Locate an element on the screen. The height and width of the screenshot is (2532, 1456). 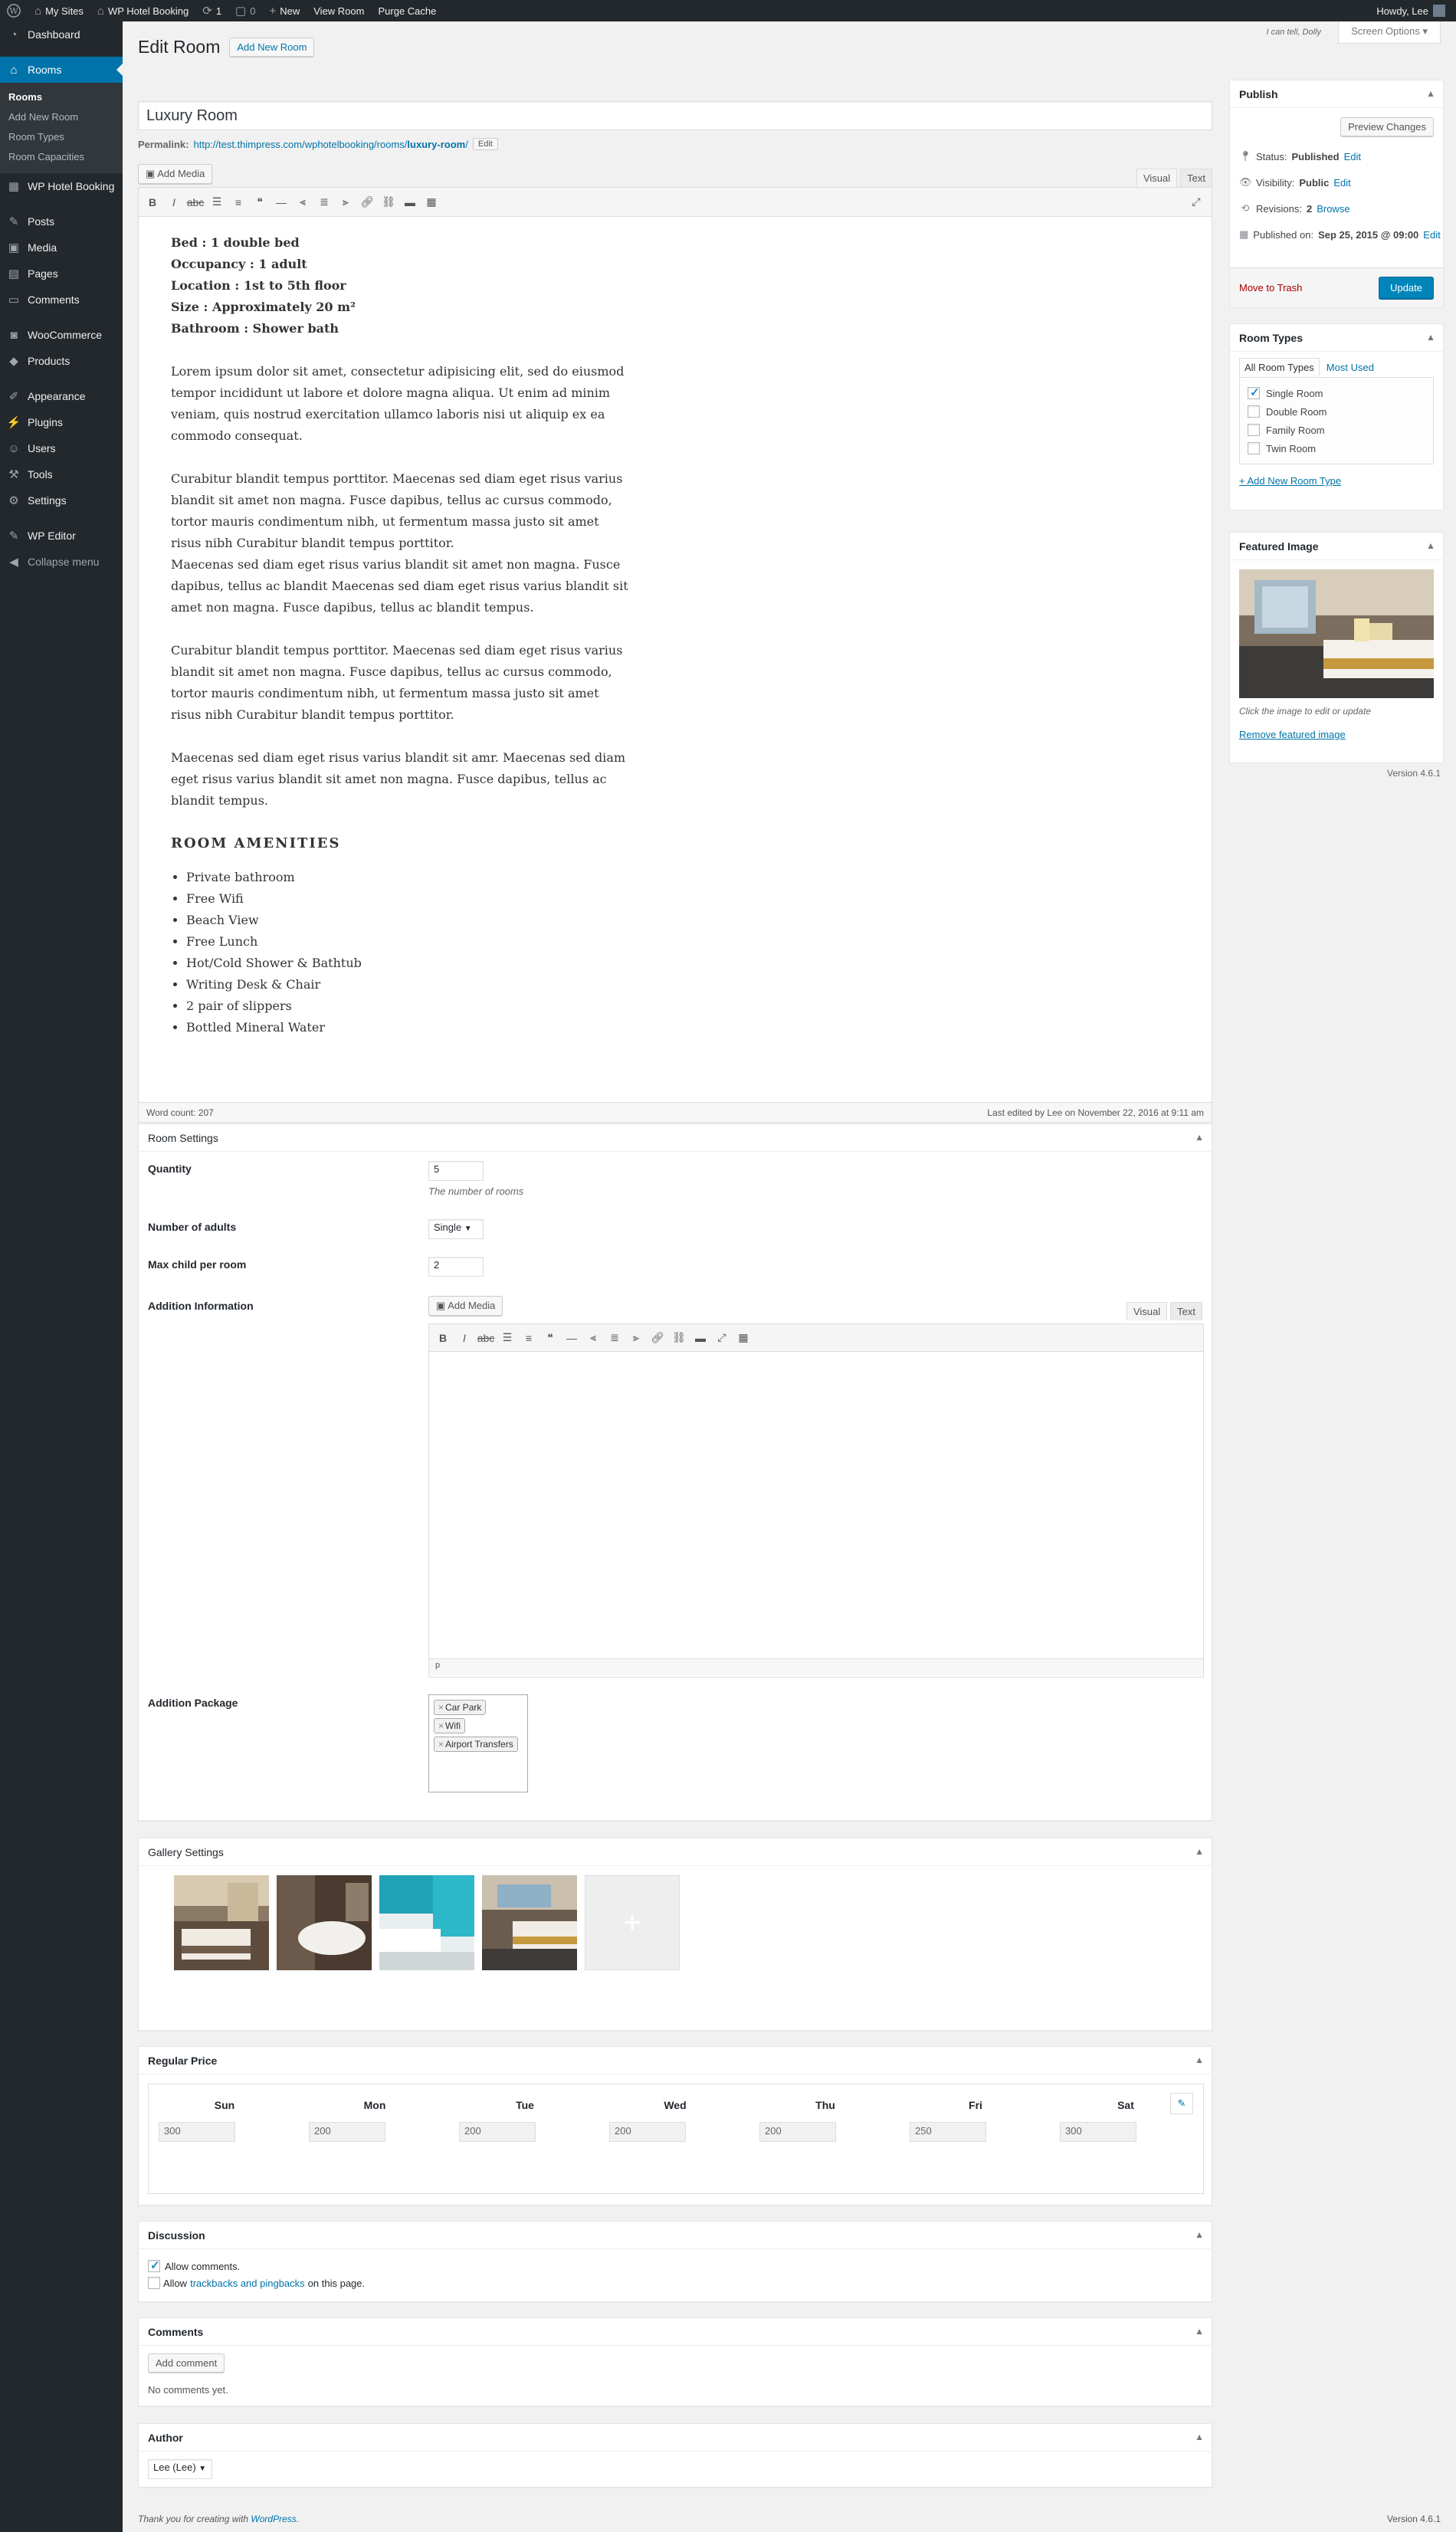
featured-image is located at coordinates (1336, 634).